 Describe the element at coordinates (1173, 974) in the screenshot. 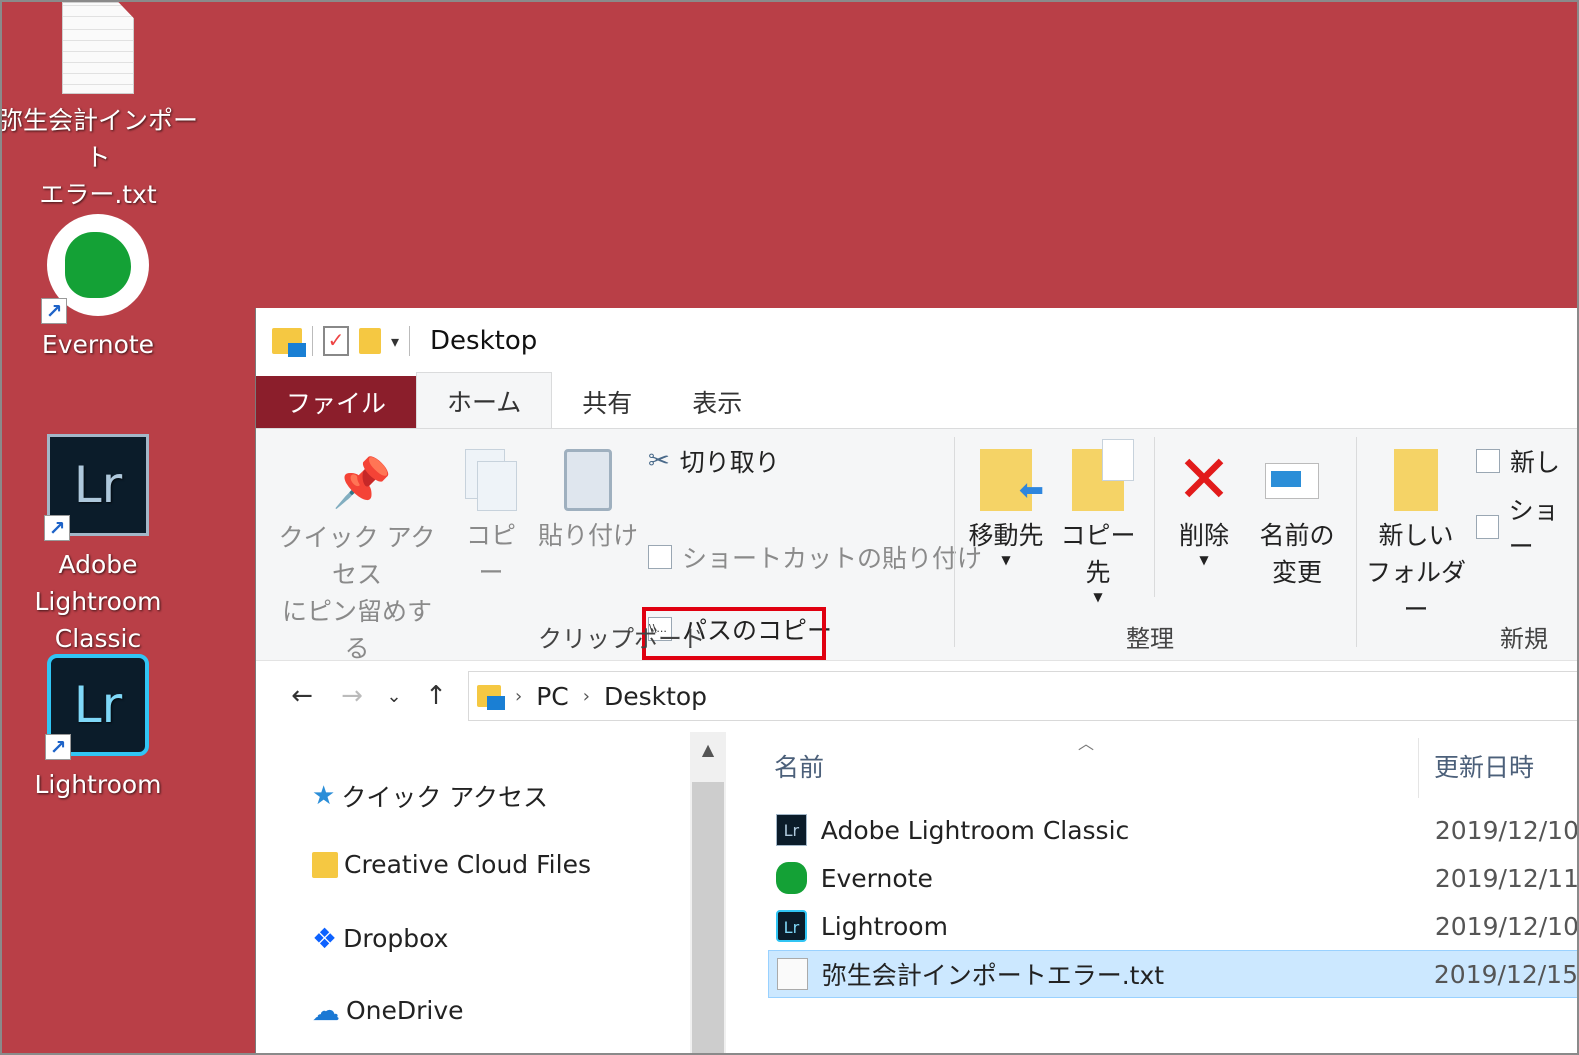

I see `file-row-selected: 弥生会計インポートエラー.txt 2019/12/15` at that location.